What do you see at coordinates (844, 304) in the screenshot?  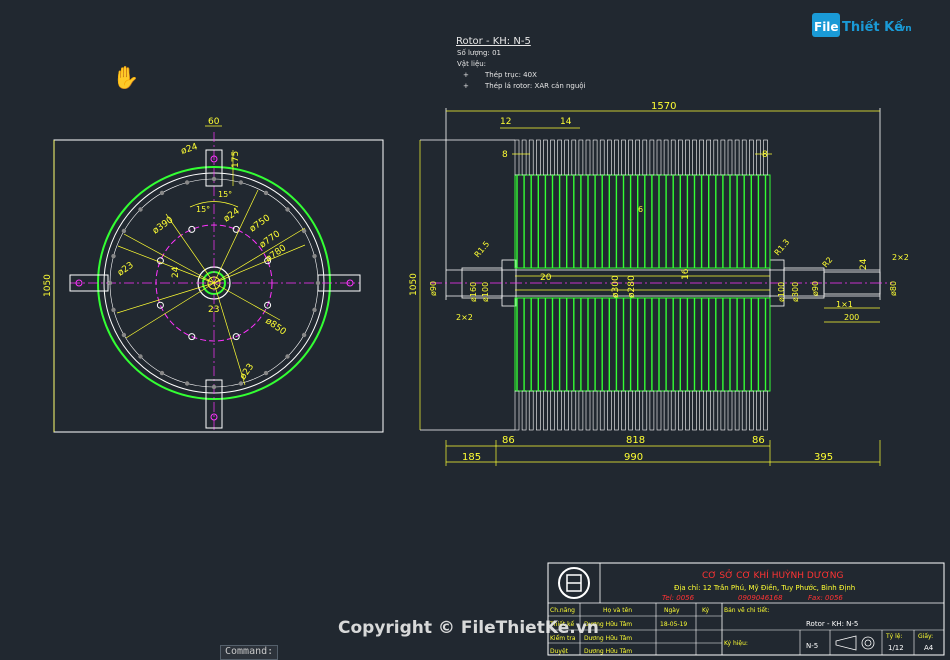 I see `dim-1x1: 1×1` at bounding box center [844, 304].